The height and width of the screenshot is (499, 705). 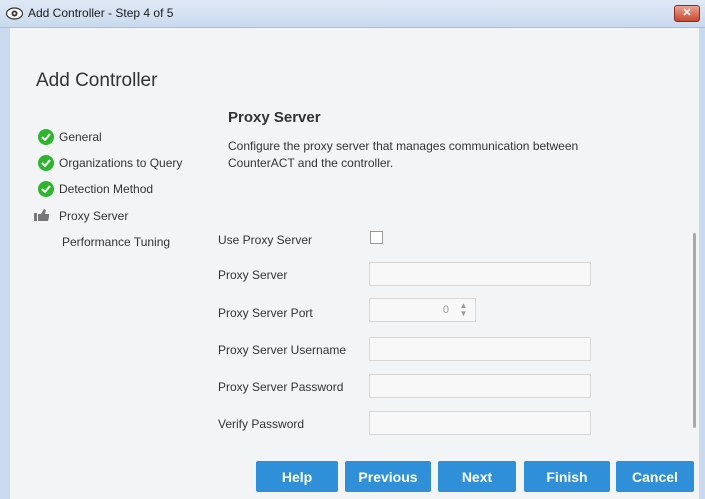 What do you see at coordinates (694, 330) in the screenshot?
I see `vertical-scrollbar` at bounding box center [694, 330].